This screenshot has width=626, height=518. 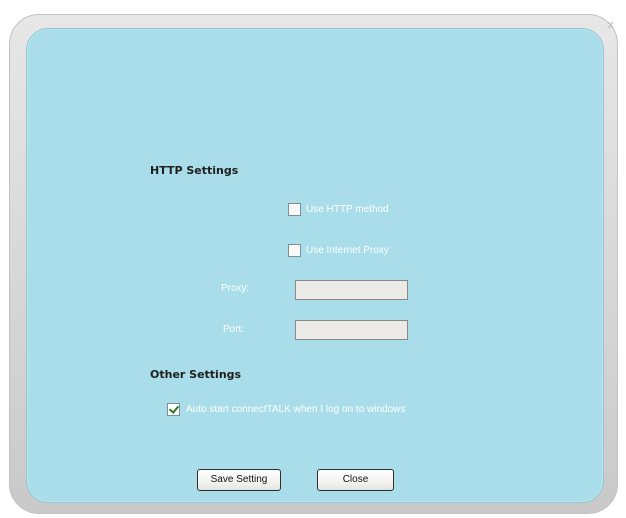 What do you see at coordinates (351, 330) in the screenshot?
I see `port-input` at bounding box center [351, 330].